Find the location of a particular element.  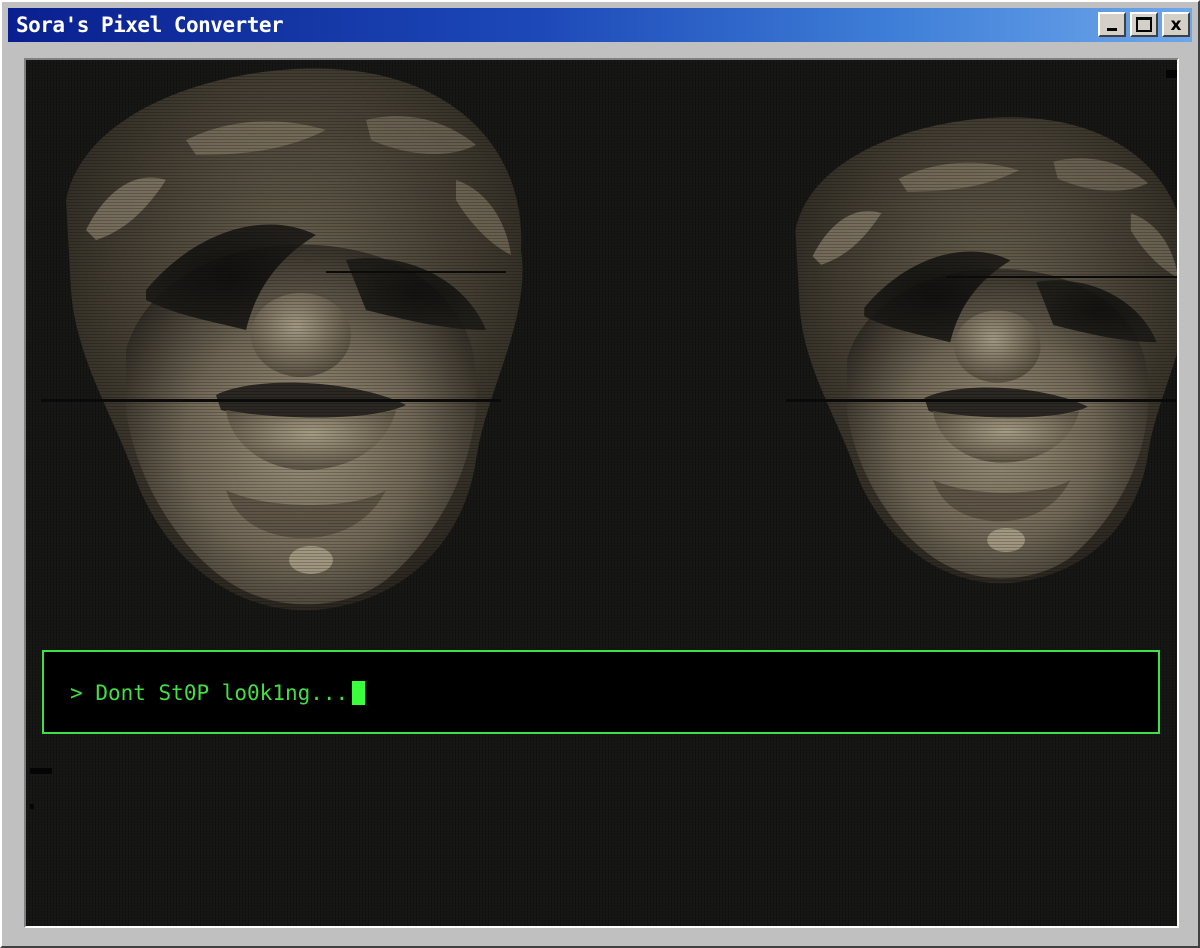

close-button: x is located at coordinates (1176, 24).